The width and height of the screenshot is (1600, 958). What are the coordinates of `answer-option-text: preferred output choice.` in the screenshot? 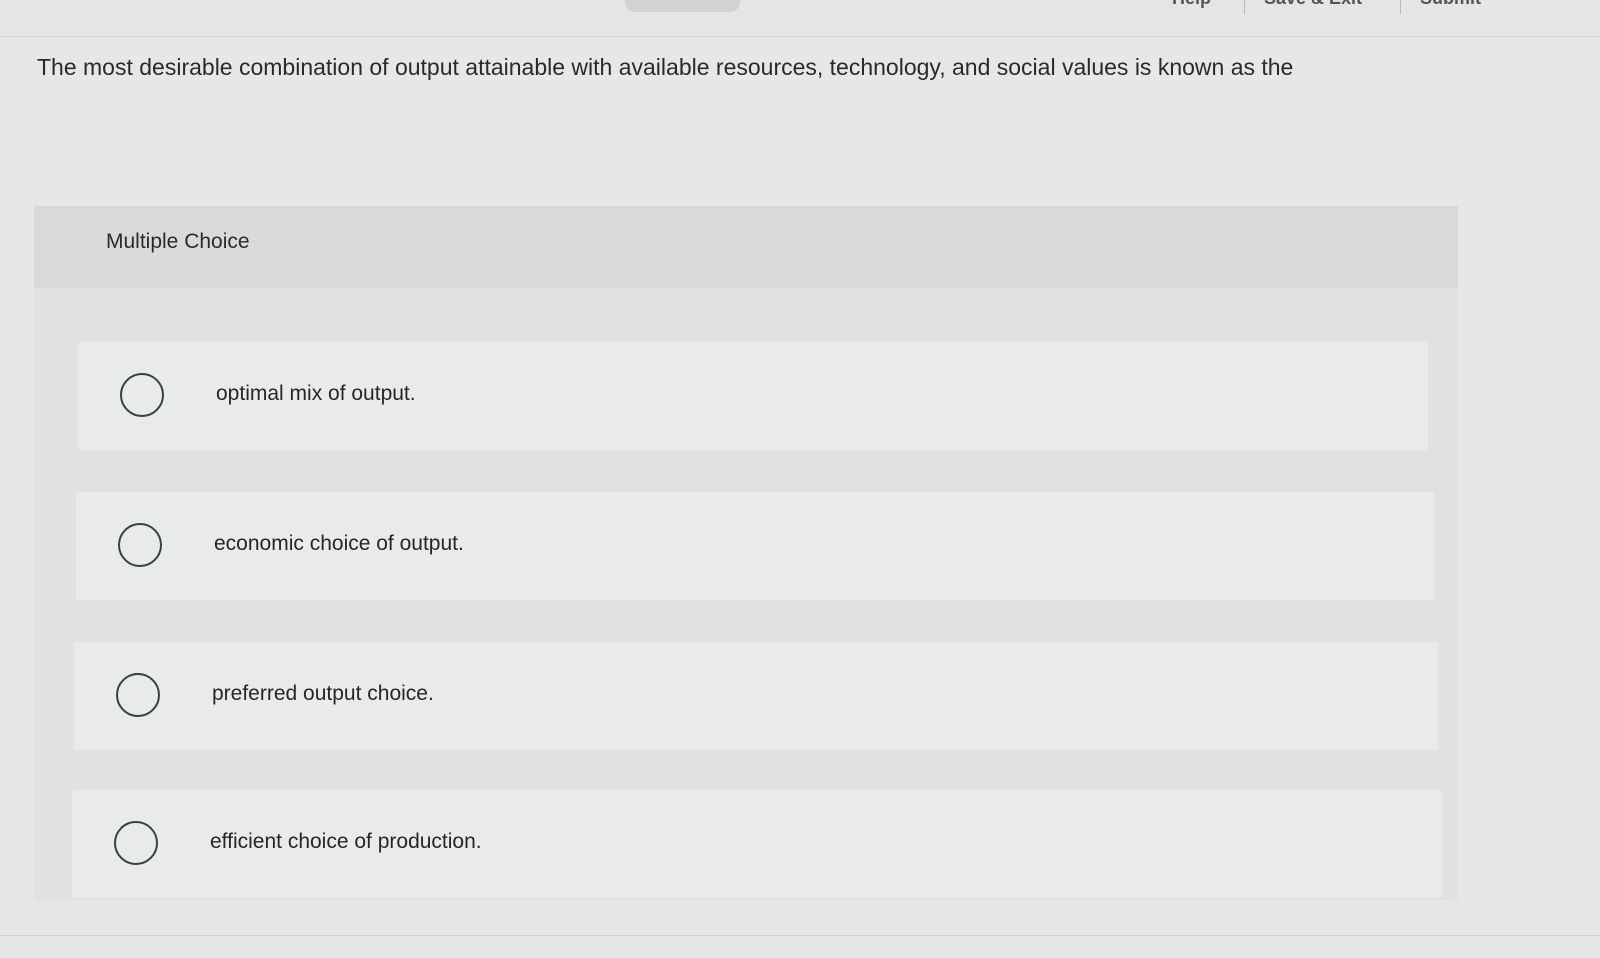 It's located at (323, 693).